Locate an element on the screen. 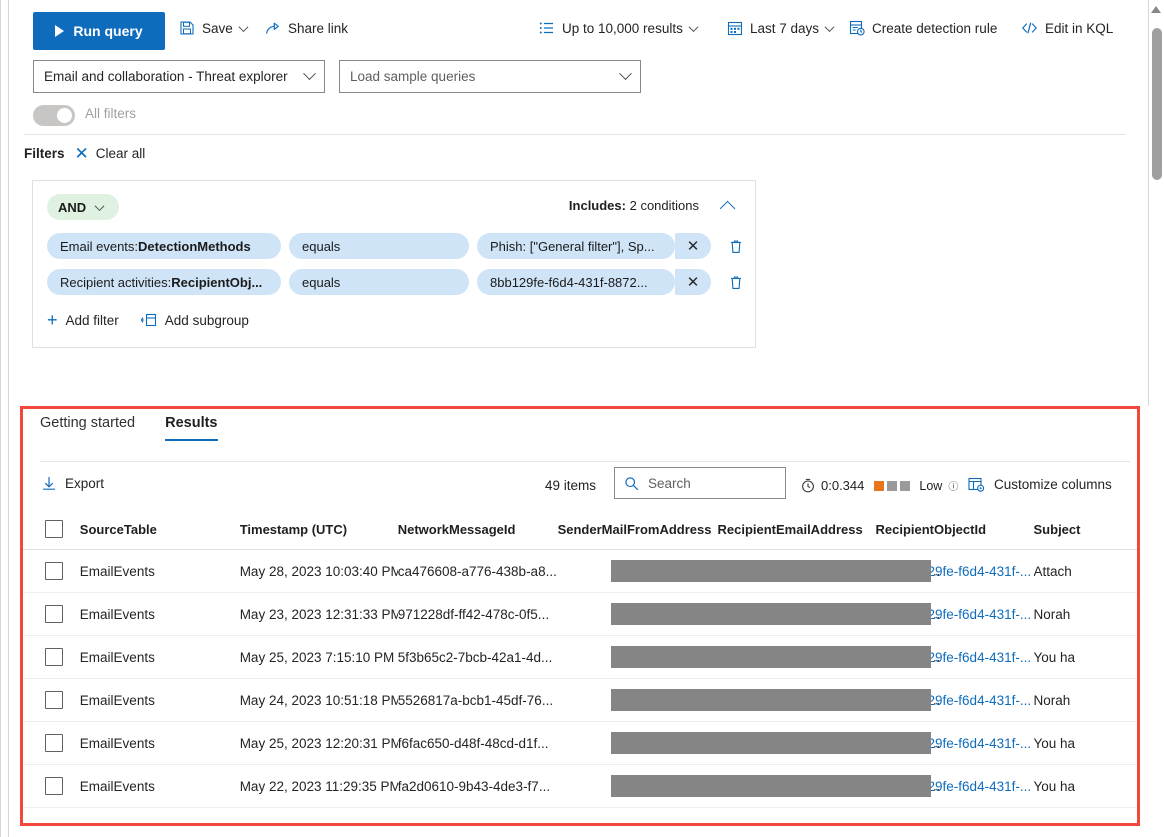  filter-group-header: AND Includes: 2 conditions is located at coordinates (394, 207).